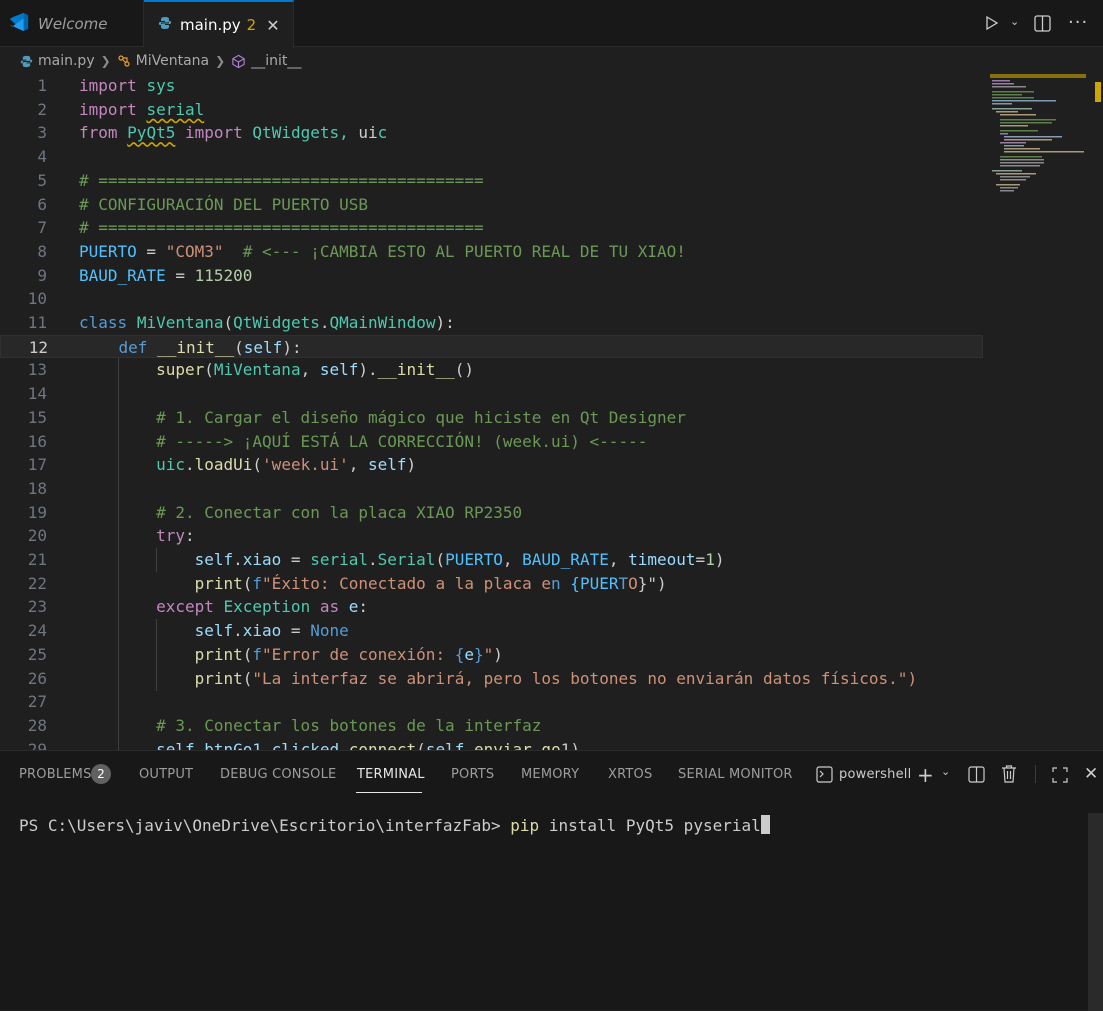 This screenshot has height=1011, width=1103. Describe the element at coordinates (491, 370) in the screenshot. I see `code-line: 13 super(MiVentana, self).__init__()` at that location.